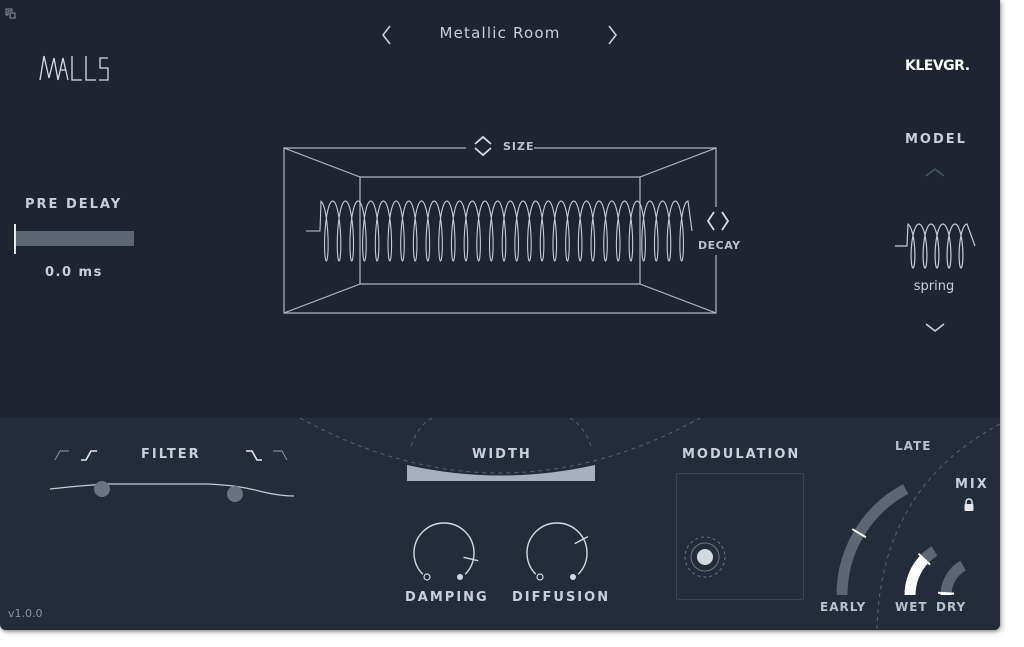 This screenshot has width=1024, height=647. I want to click on width-slider, so click(501, 473).